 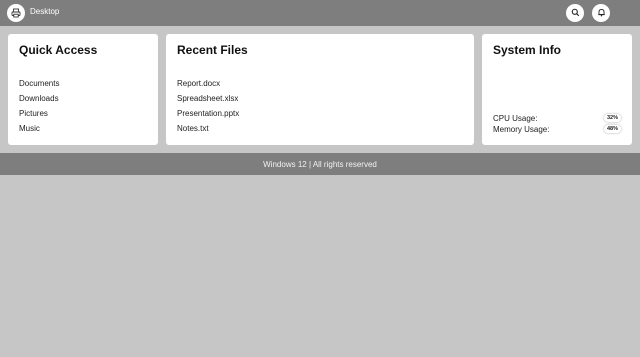 I want to click on system-info-title: System Info, so click(x=527, y=50).